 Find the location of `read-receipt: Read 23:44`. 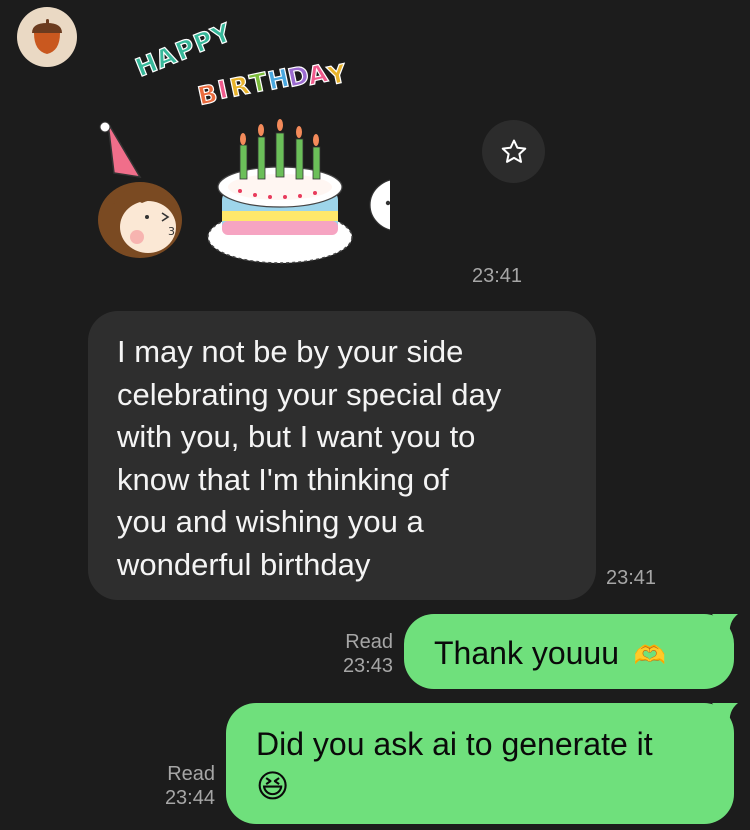

read-receipt: Read 23:44 is located at coordinates (183, 786).